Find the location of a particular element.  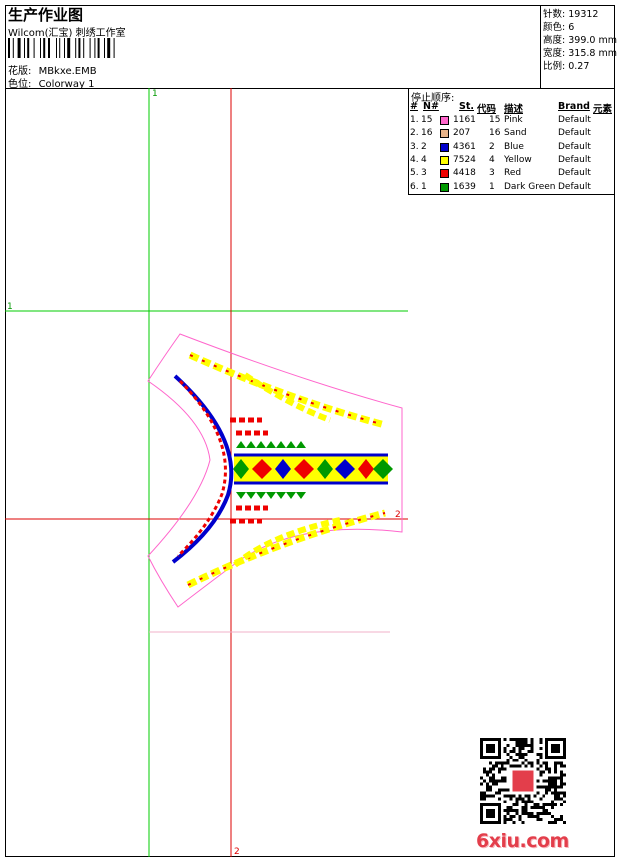

yellow-band-inner-top is located at coordinates (287, 397).